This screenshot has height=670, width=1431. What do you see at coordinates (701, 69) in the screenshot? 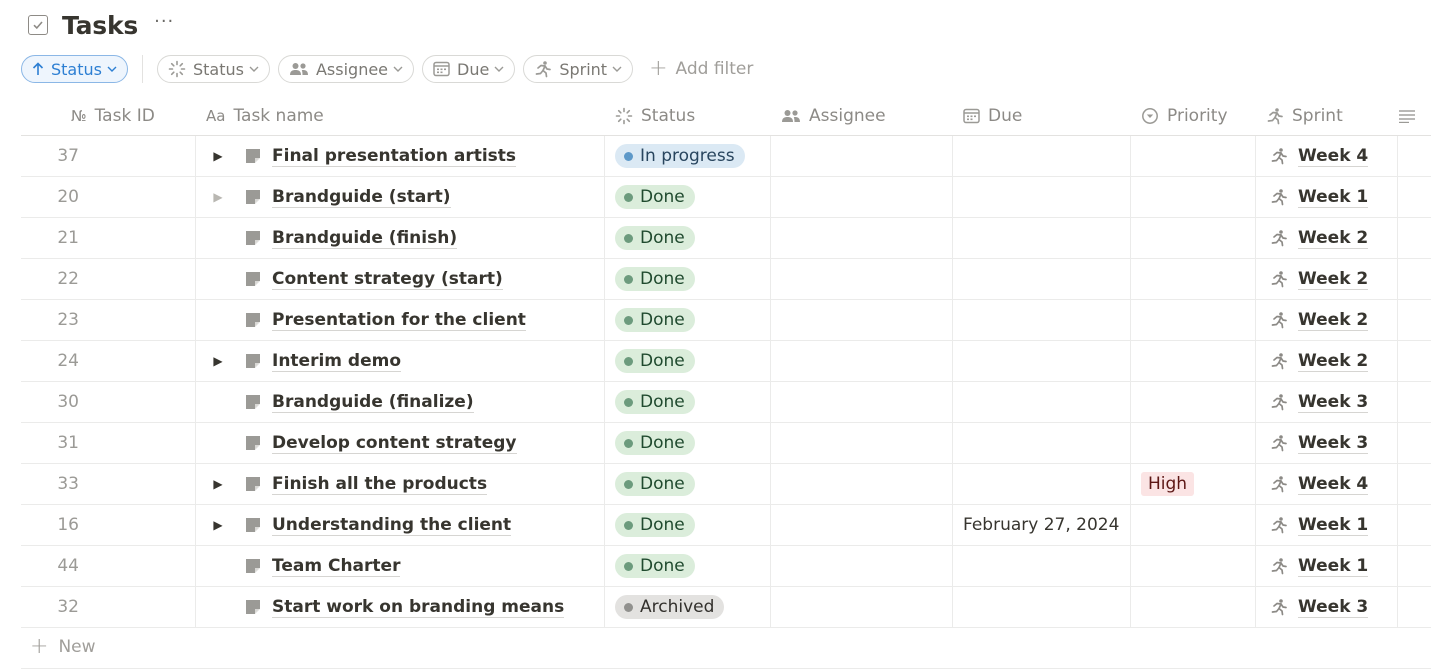
I see `add-filter-button: + Add filter` at bounding box center [701, 69].